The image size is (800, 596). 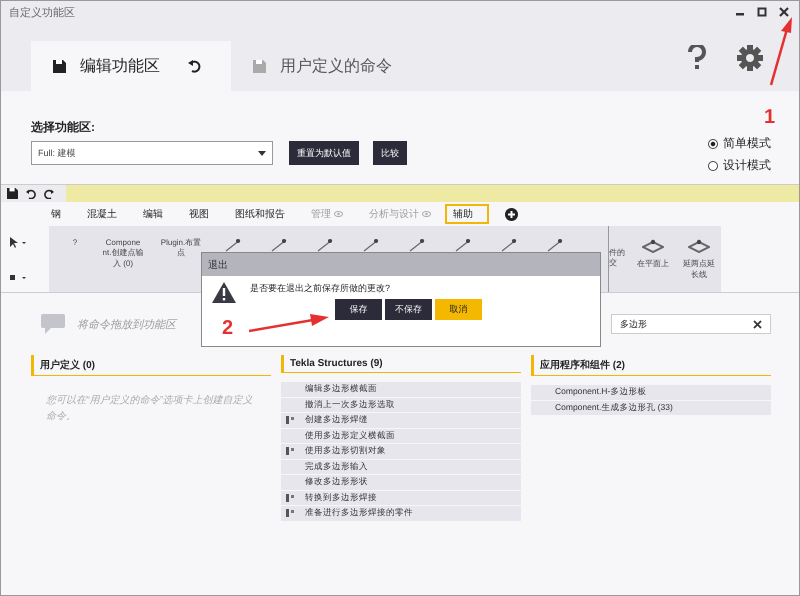 I want to click on command-row: 修改多边形形状, so click(x=401, y=482).